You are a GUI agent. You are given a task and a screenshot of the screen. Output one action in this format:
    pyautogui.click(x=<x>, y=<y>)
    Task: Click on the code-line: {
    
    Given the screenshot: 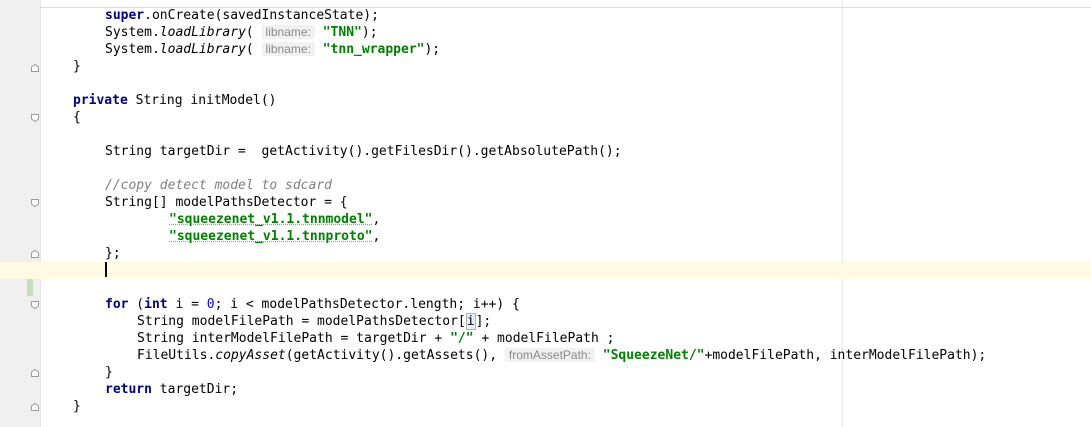 What is the action you would take?
    pyautogui.click(x=545, y=117)
    